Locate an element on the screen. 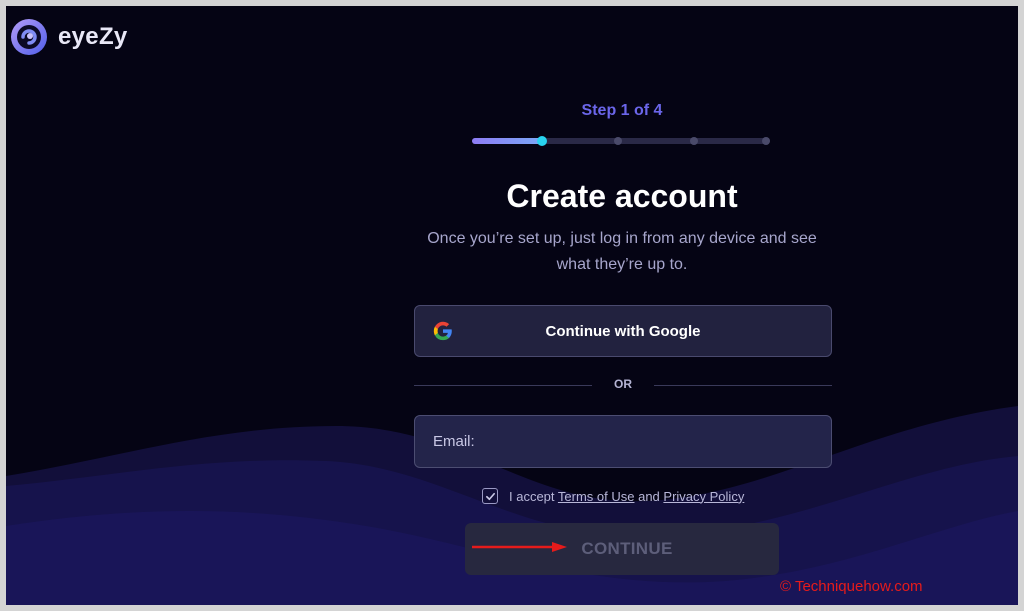 This screenshot has height=611, width=1024. terms-checkbox is located at coordinates (490, 496).